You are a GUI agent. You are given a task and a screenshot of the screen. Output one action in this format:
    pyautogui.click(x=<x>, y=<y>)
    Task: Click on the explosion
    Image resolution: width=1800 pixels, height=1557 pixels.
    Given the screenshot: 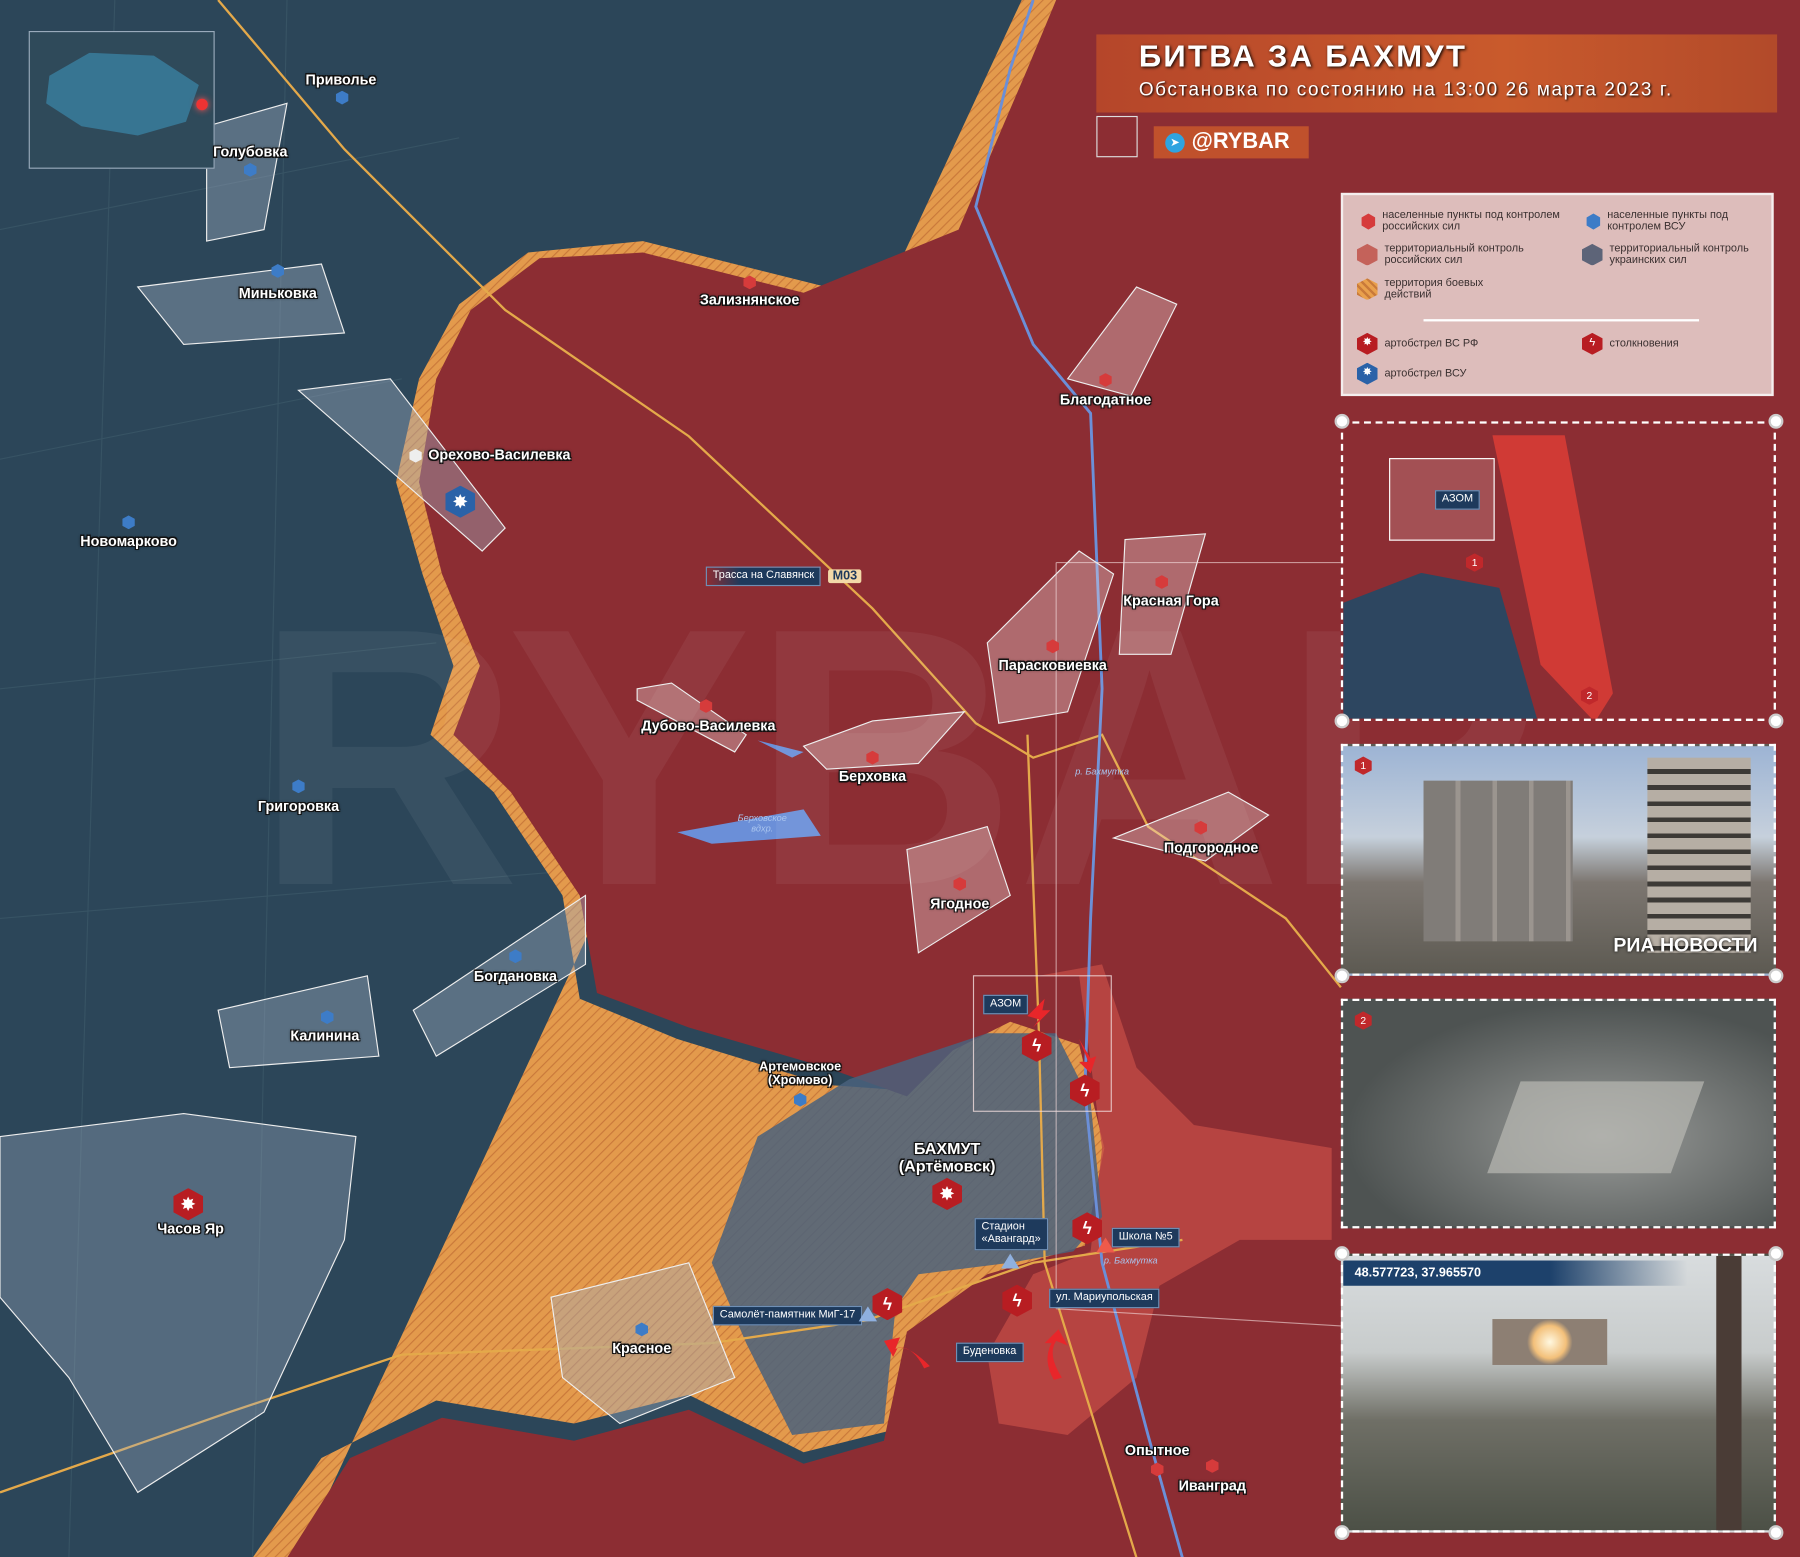 What is the action you would take?
    pyautogui.click(x=1549, y=1342)
    